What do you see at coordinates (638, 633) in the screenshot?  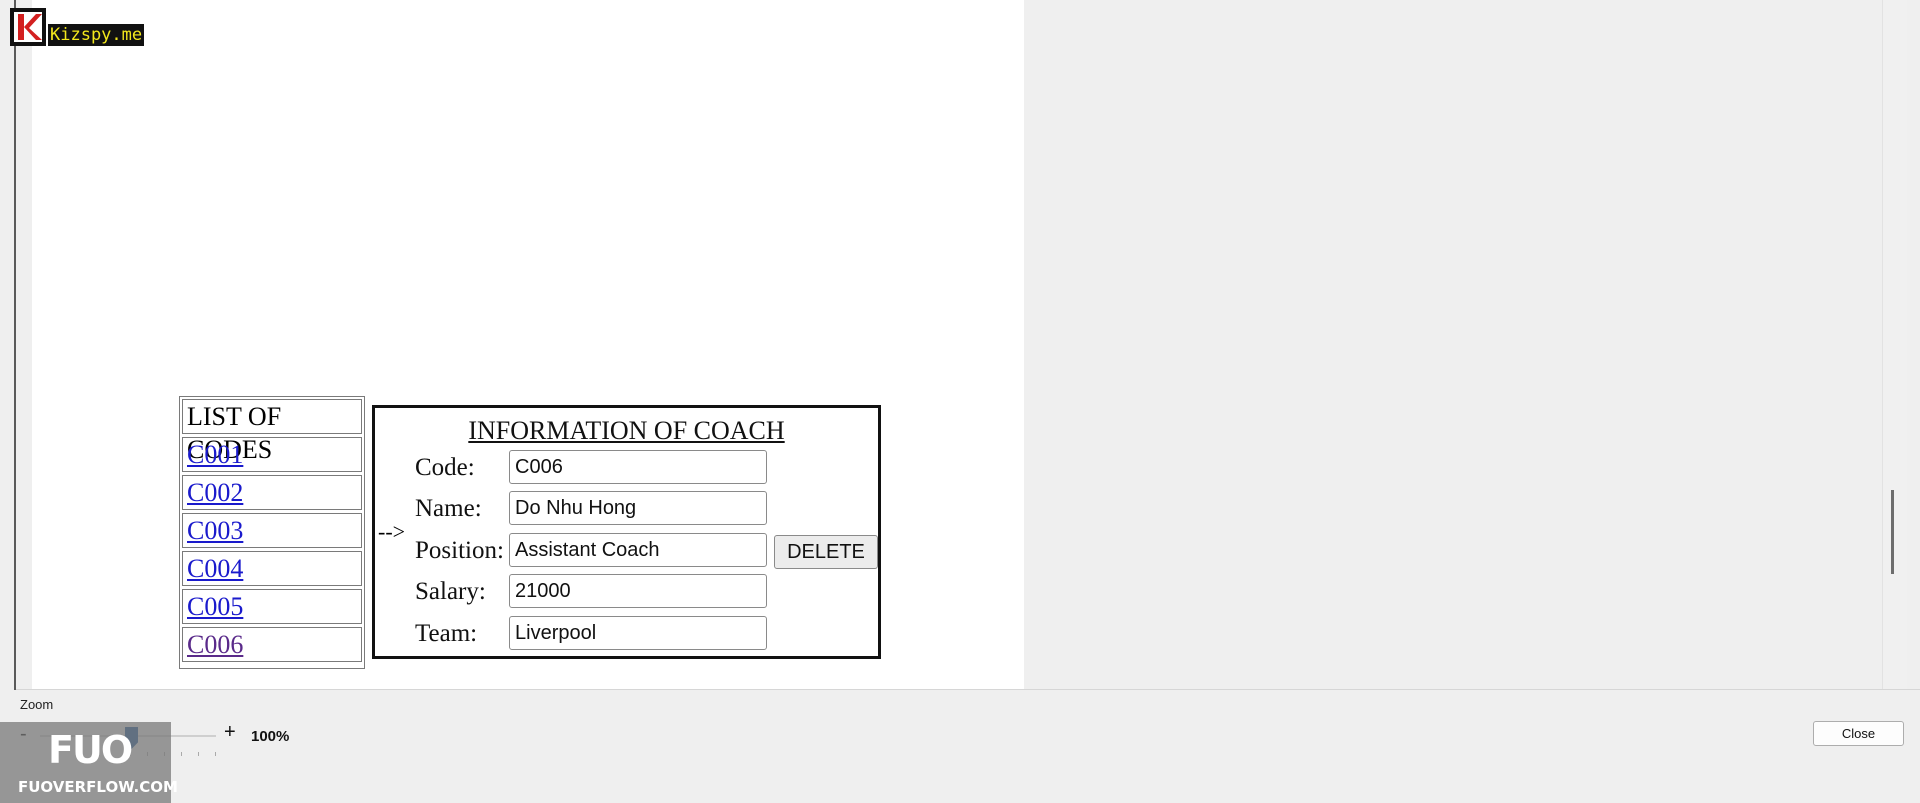 I see `team-field: Liverpool` at bounding box center [638, 633].